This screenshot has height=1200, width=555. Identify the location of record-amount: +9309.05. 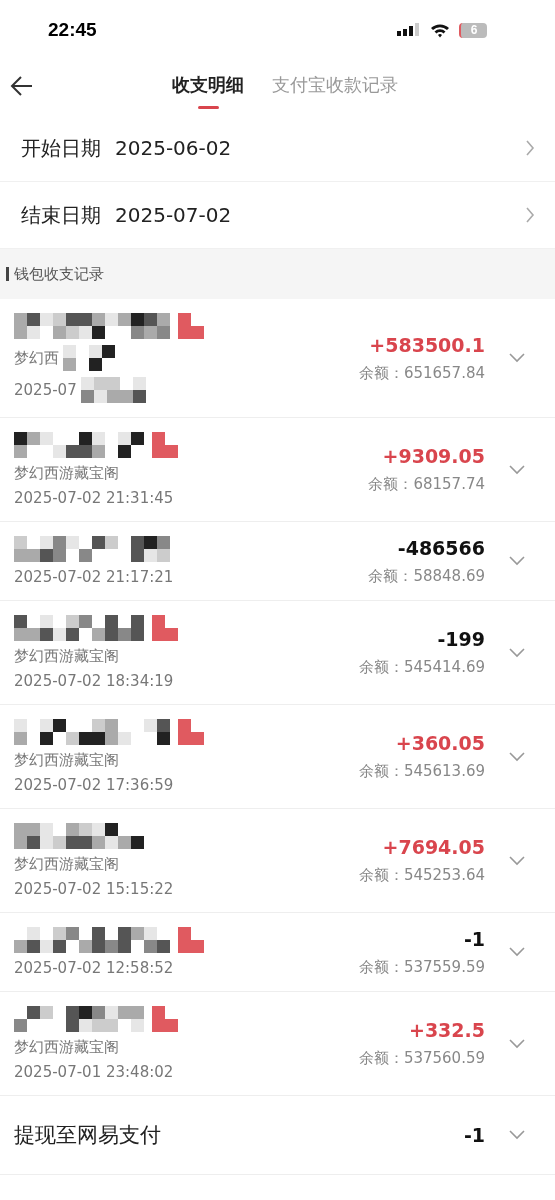
(433, 456).